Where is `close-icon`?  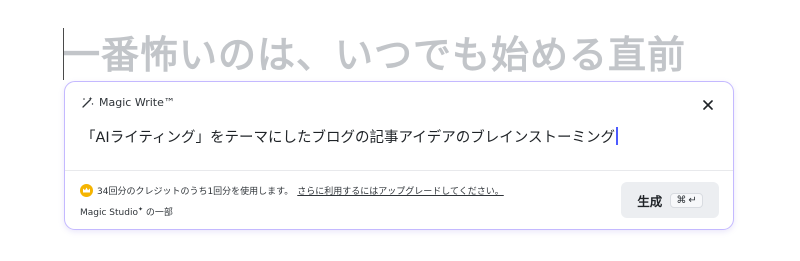
close-icon is located at coordinates (708, 105).